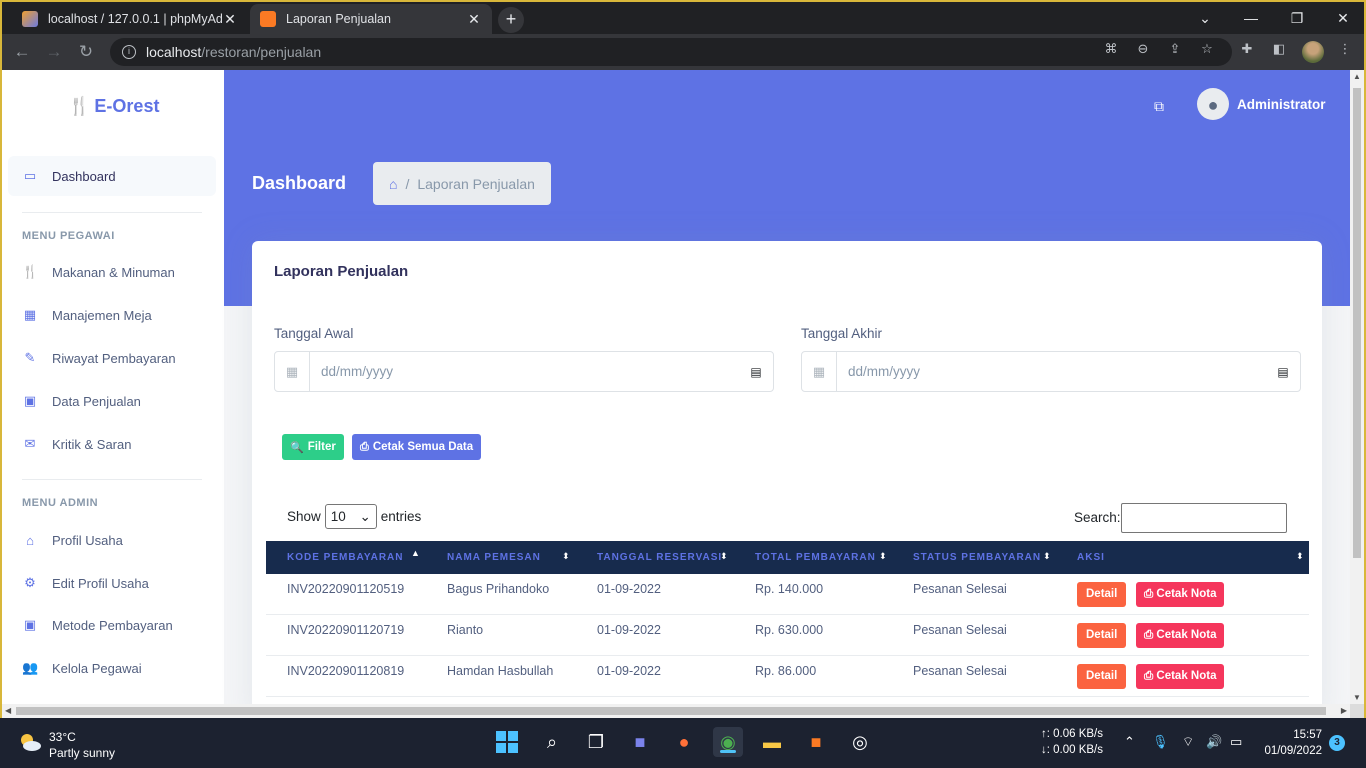 Image resolution: width=1366 pixels, height=768 pixels. What do you see at coordinates (268, 19) in the screenshot?
I see `xampp-favicon-icon` at bounding box center [268, 19].